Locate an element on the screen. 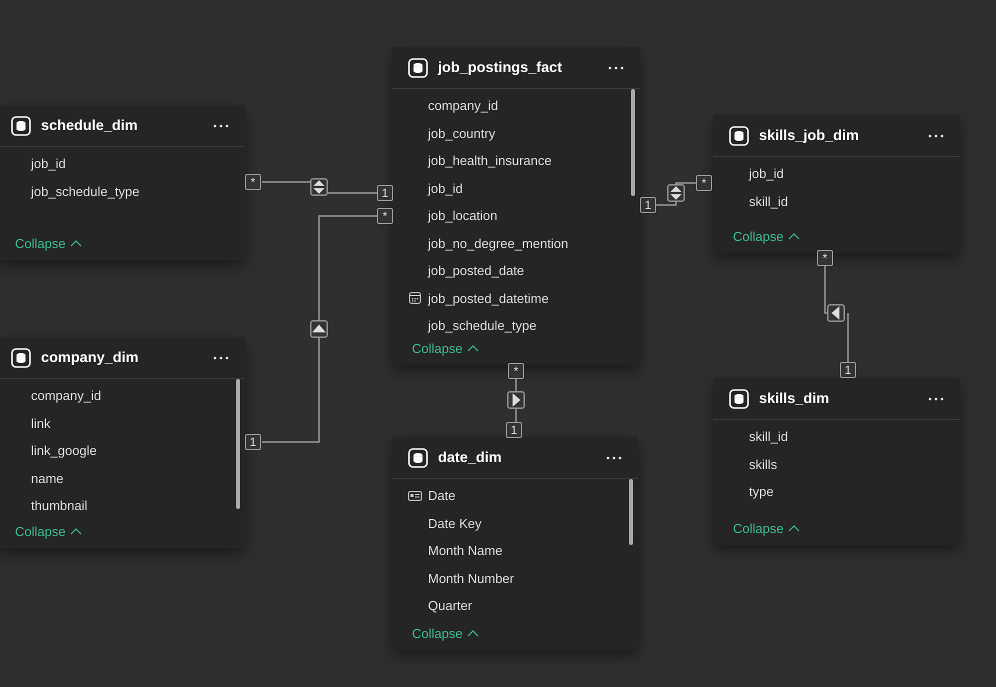 This screenshot has height=687, width=996. table-card: schedule_dim job_id job_schedule_type Collapse is located at coordinates (122, 182).